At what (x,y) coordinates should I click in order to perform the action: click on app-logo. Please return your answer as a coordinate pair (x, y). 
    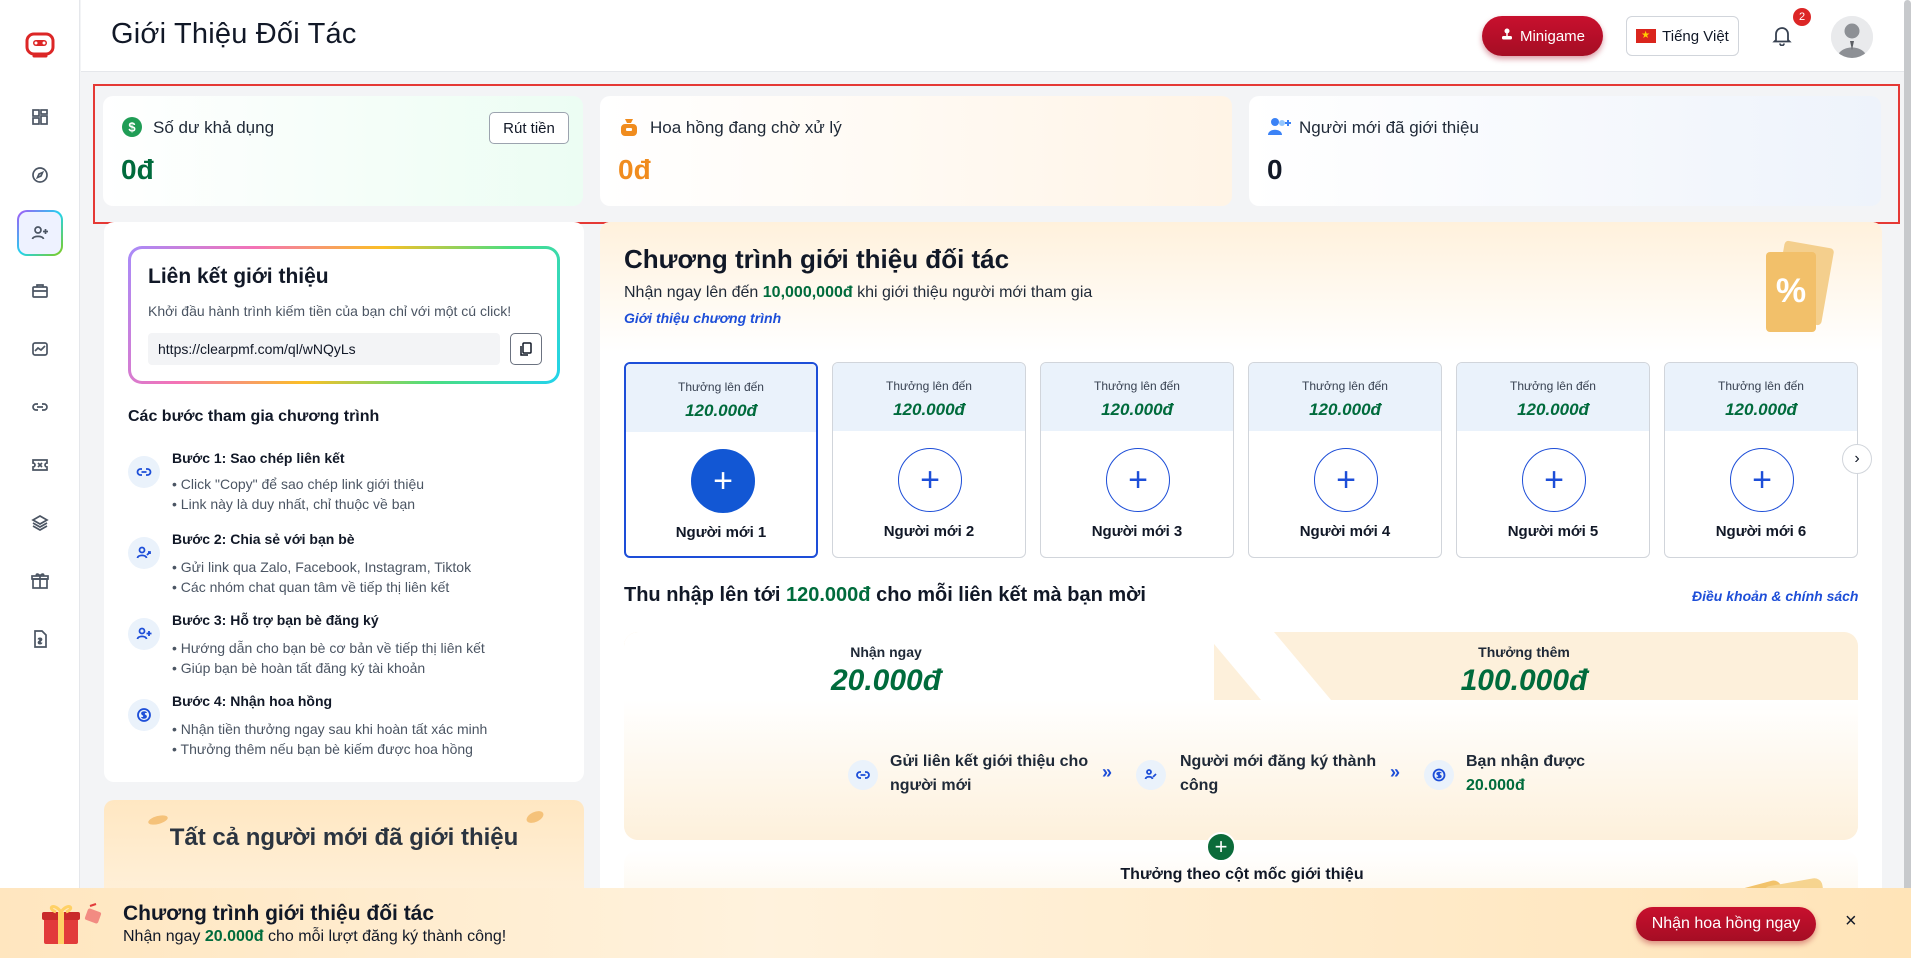
    Looking at the image, I should click on (40, 45).